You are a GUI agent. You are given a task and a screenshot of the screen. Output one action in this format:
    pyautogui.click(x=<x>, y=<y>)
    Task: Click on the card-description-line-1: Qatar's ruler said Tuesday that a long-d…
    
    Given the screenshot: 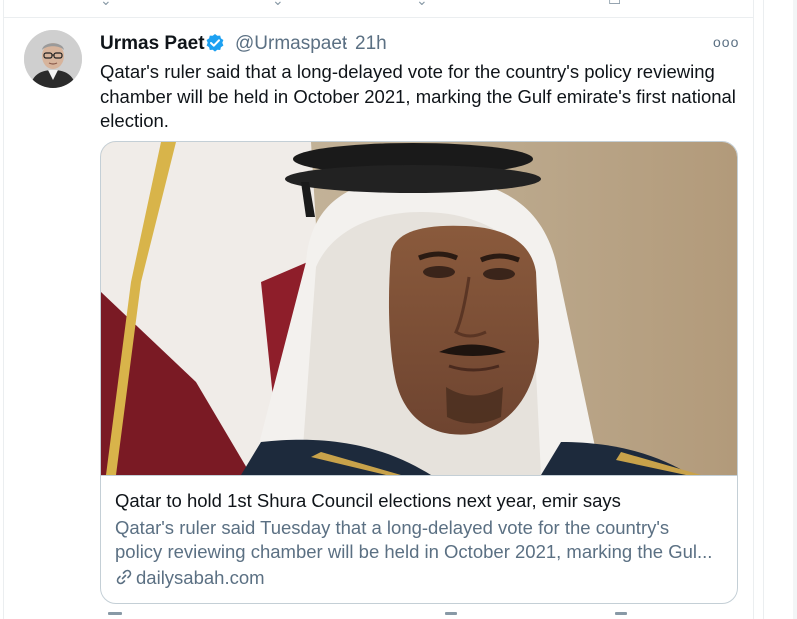 What is the action you would take?
    pyautogui.click(x=392, y=527)
    